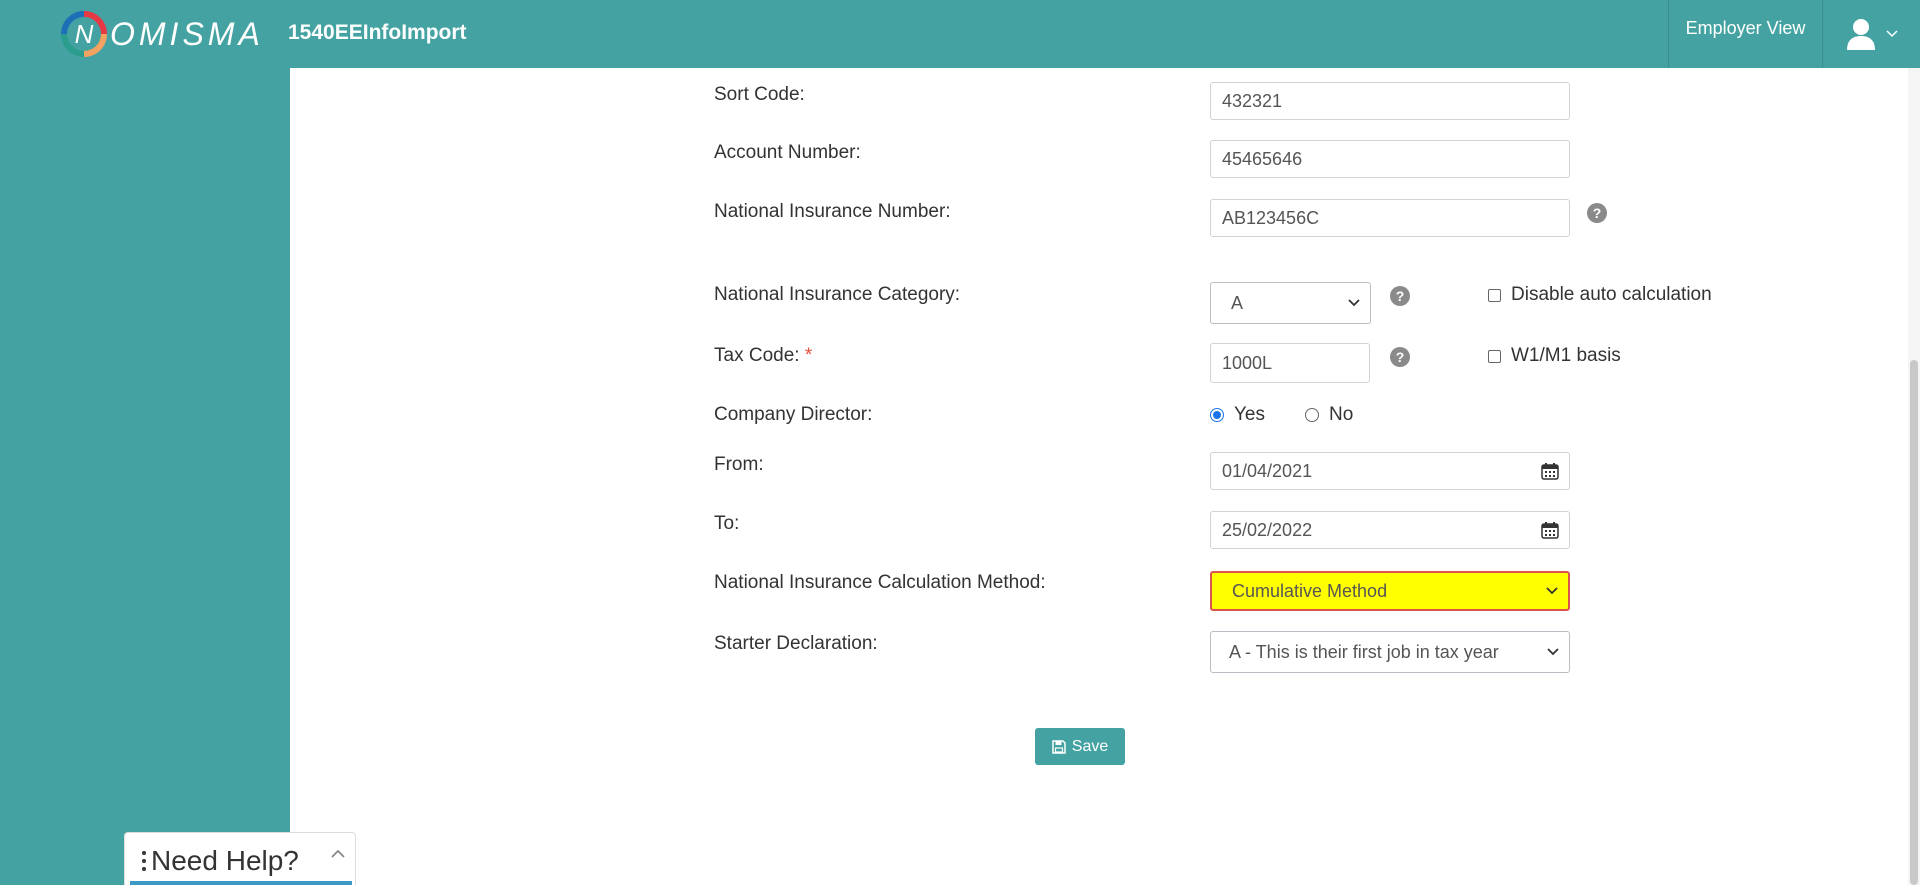 The width and height of the screenshot is (1920, 885). Describe the element at coordinates (1267, 529) in the screenshot. I see `to-date-value: 25/02/2022` at that location.